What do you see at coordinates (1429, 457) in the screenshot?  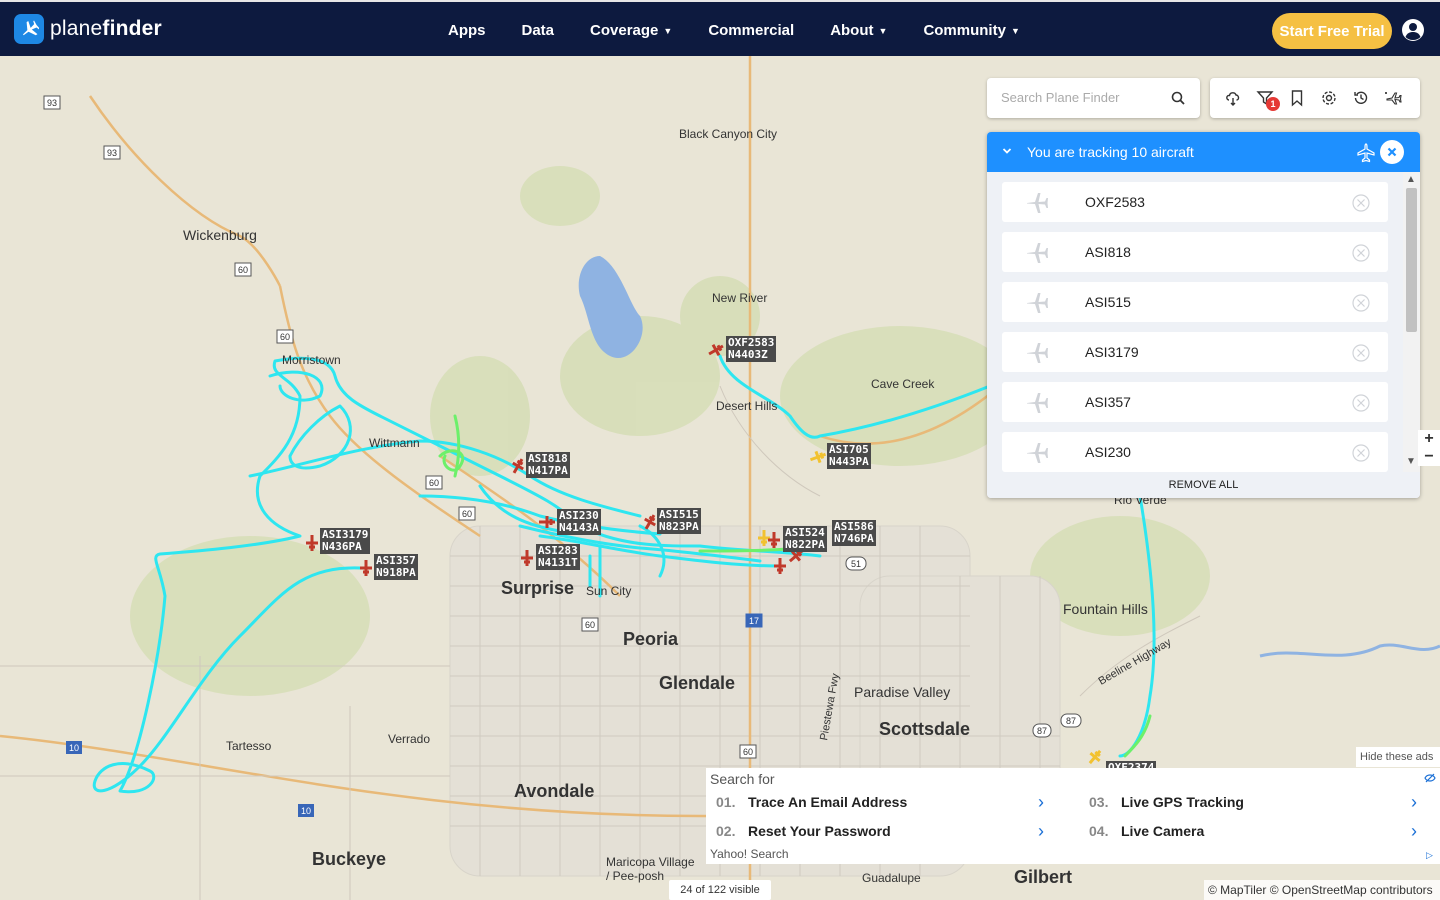 I see `zoom-out-button: −` at bounding box center [1429, 457].